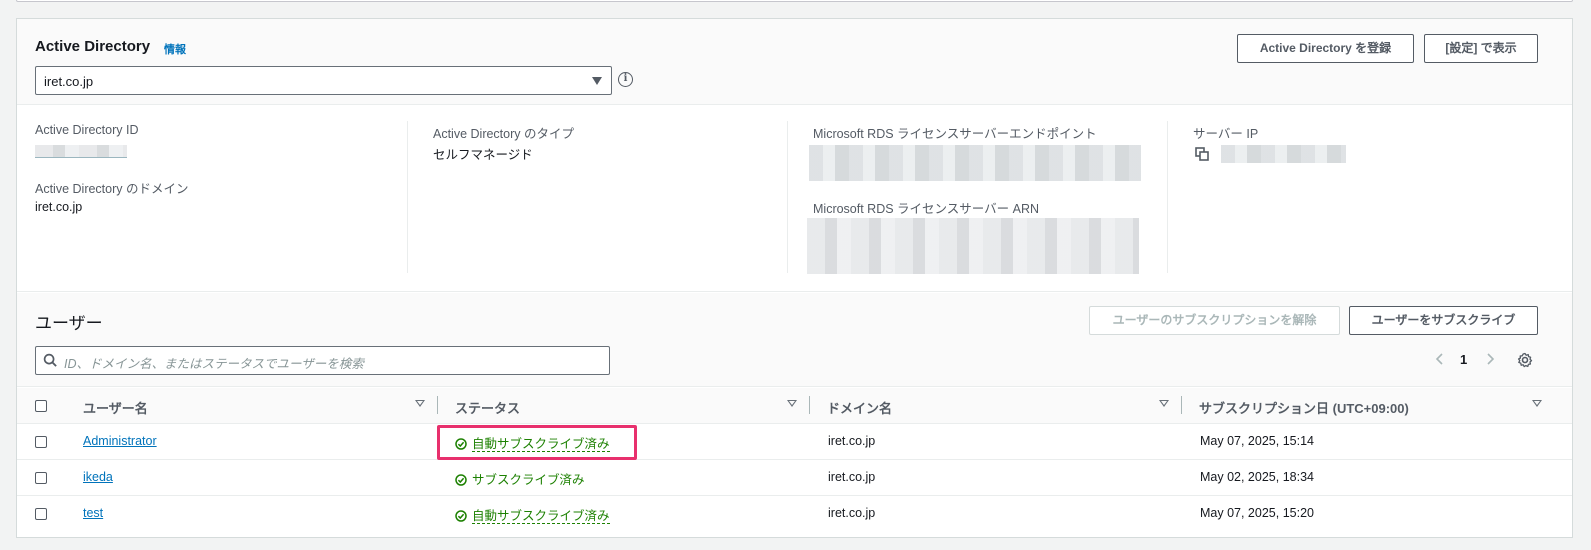  I want to click on top-panel-edge, so click(794, 1).